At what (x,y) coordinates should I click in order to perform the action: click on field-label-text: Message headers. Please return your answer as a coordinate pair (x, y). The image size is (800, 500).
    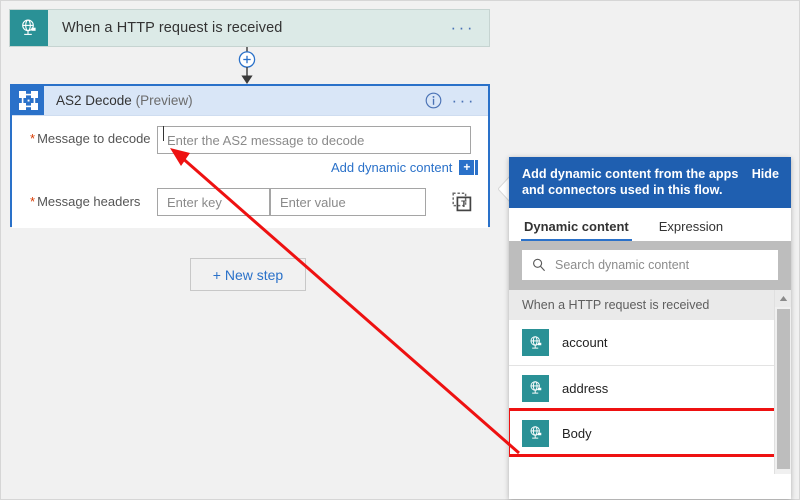
    Looking at the image, I should click on (89, 201).